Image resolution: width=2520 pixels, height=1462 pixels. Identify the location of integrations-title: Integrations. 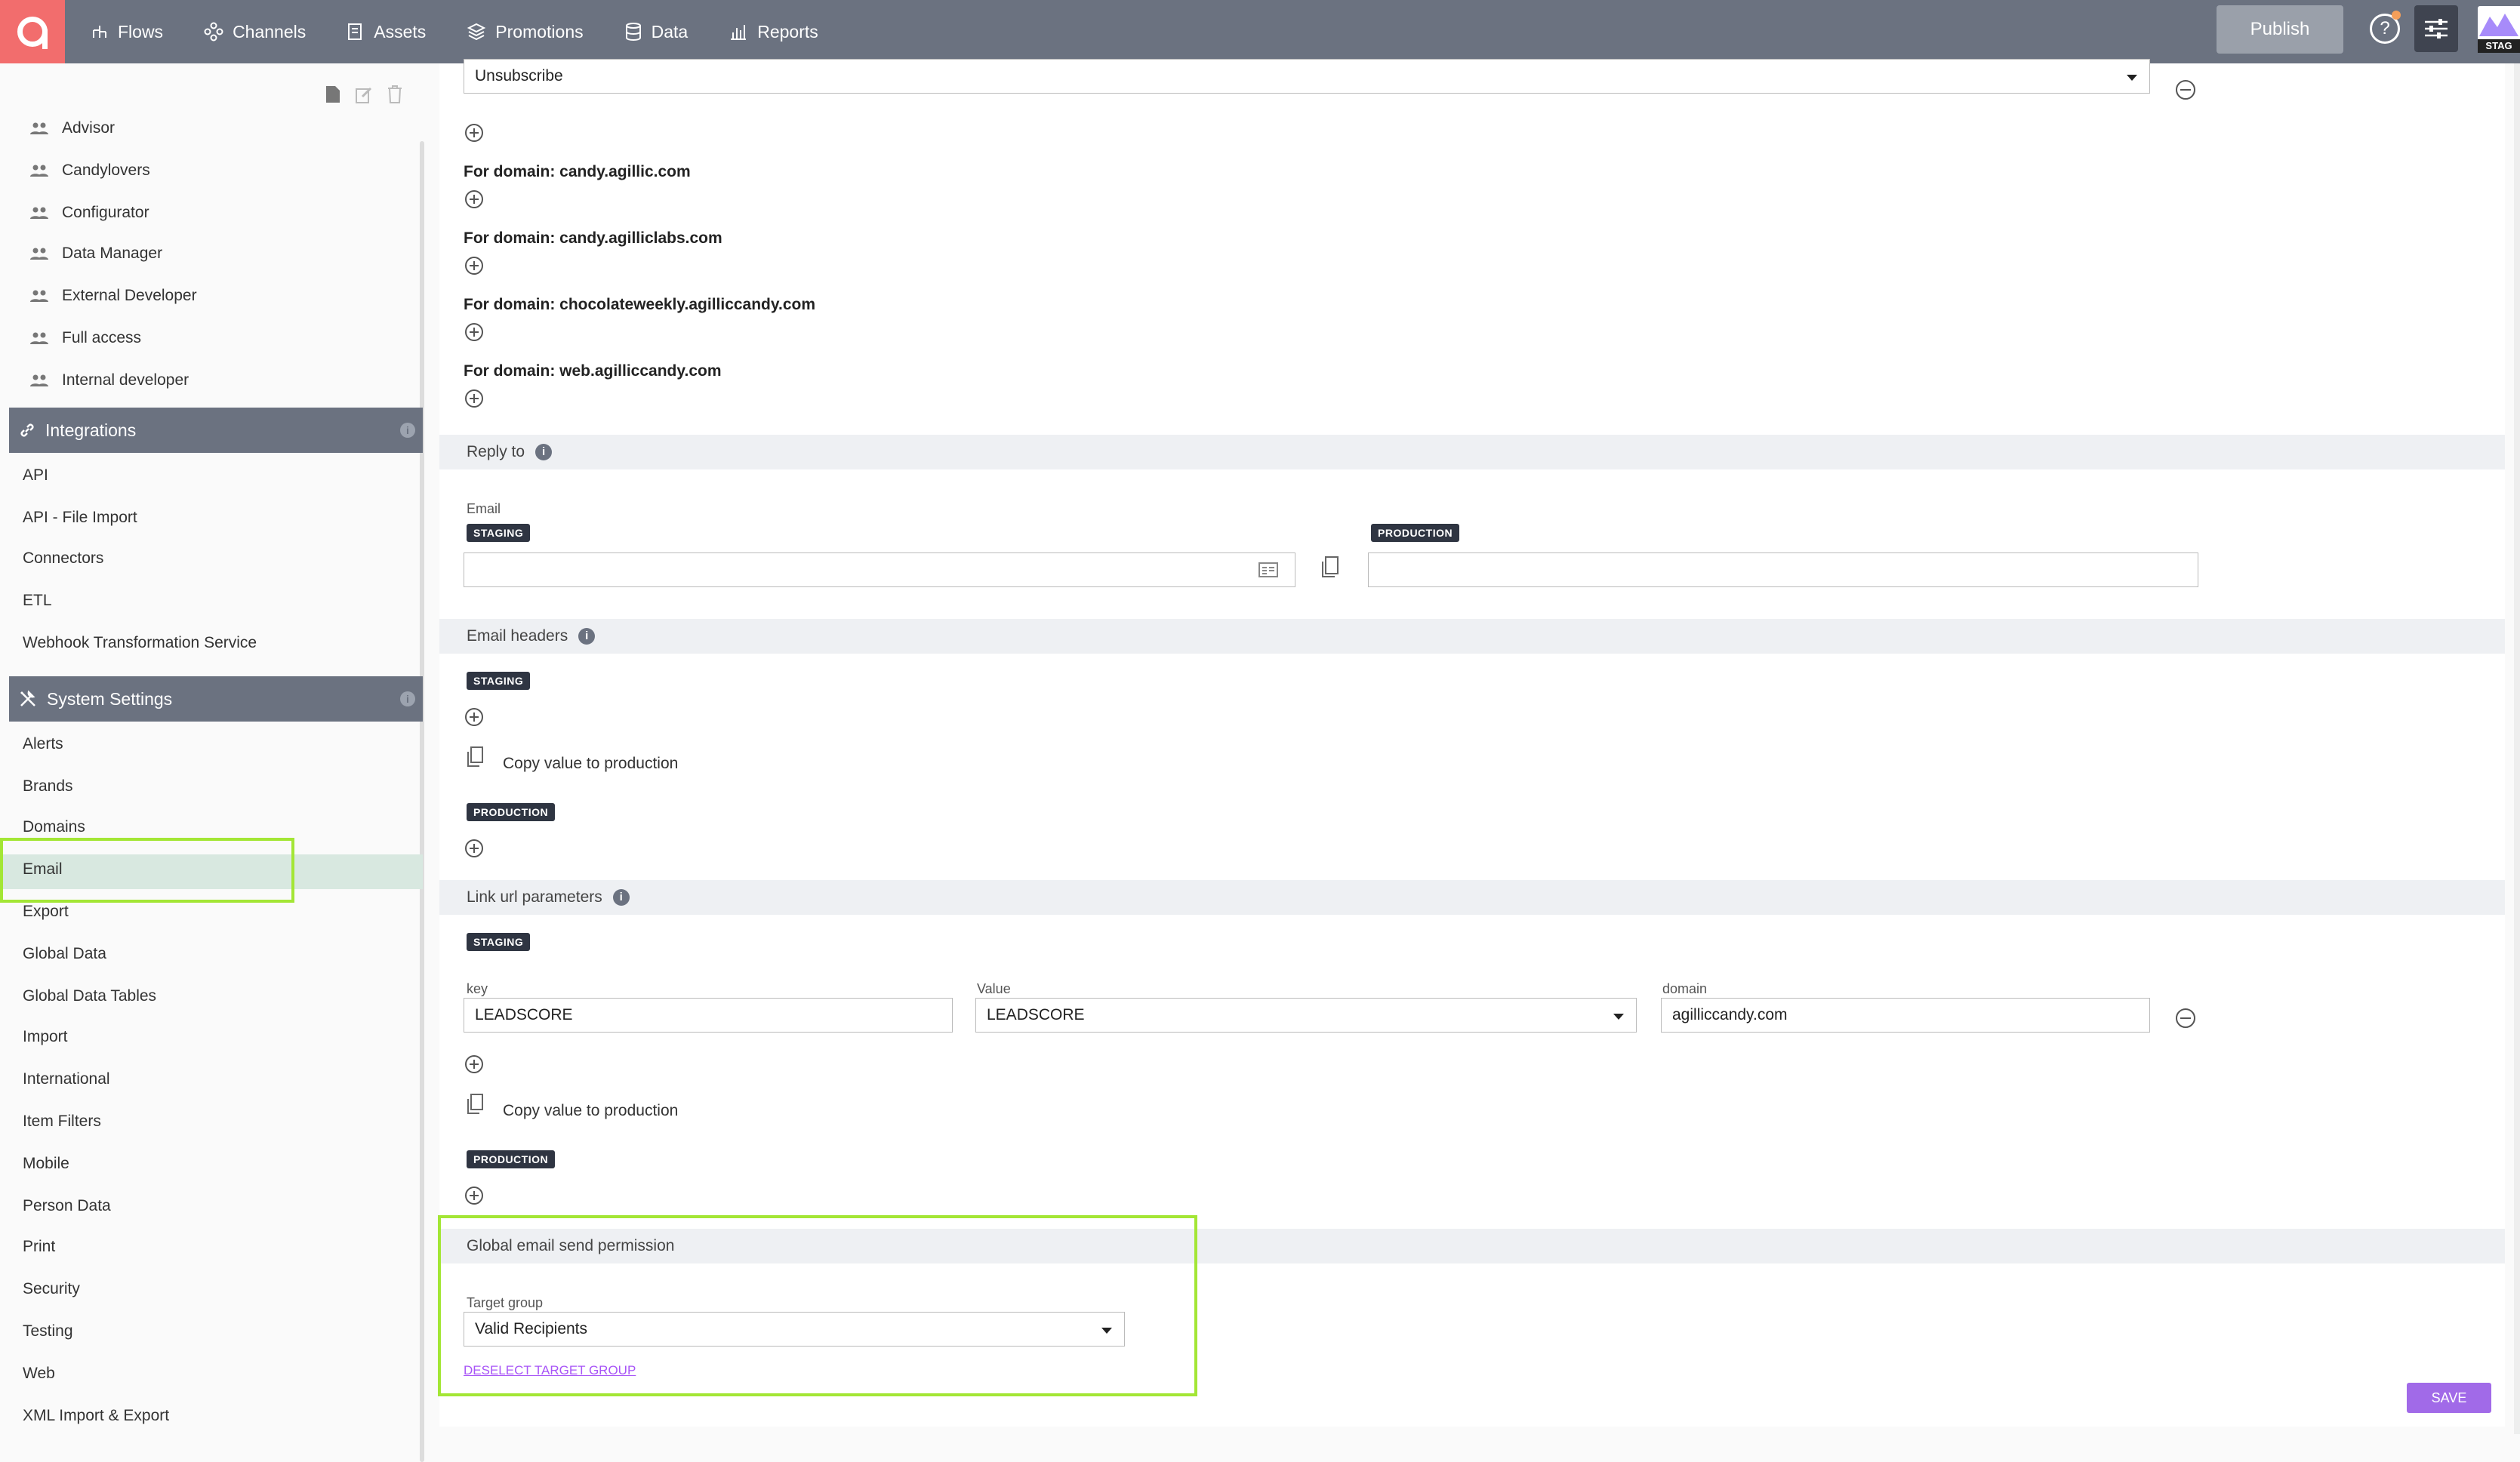
(91, 430).